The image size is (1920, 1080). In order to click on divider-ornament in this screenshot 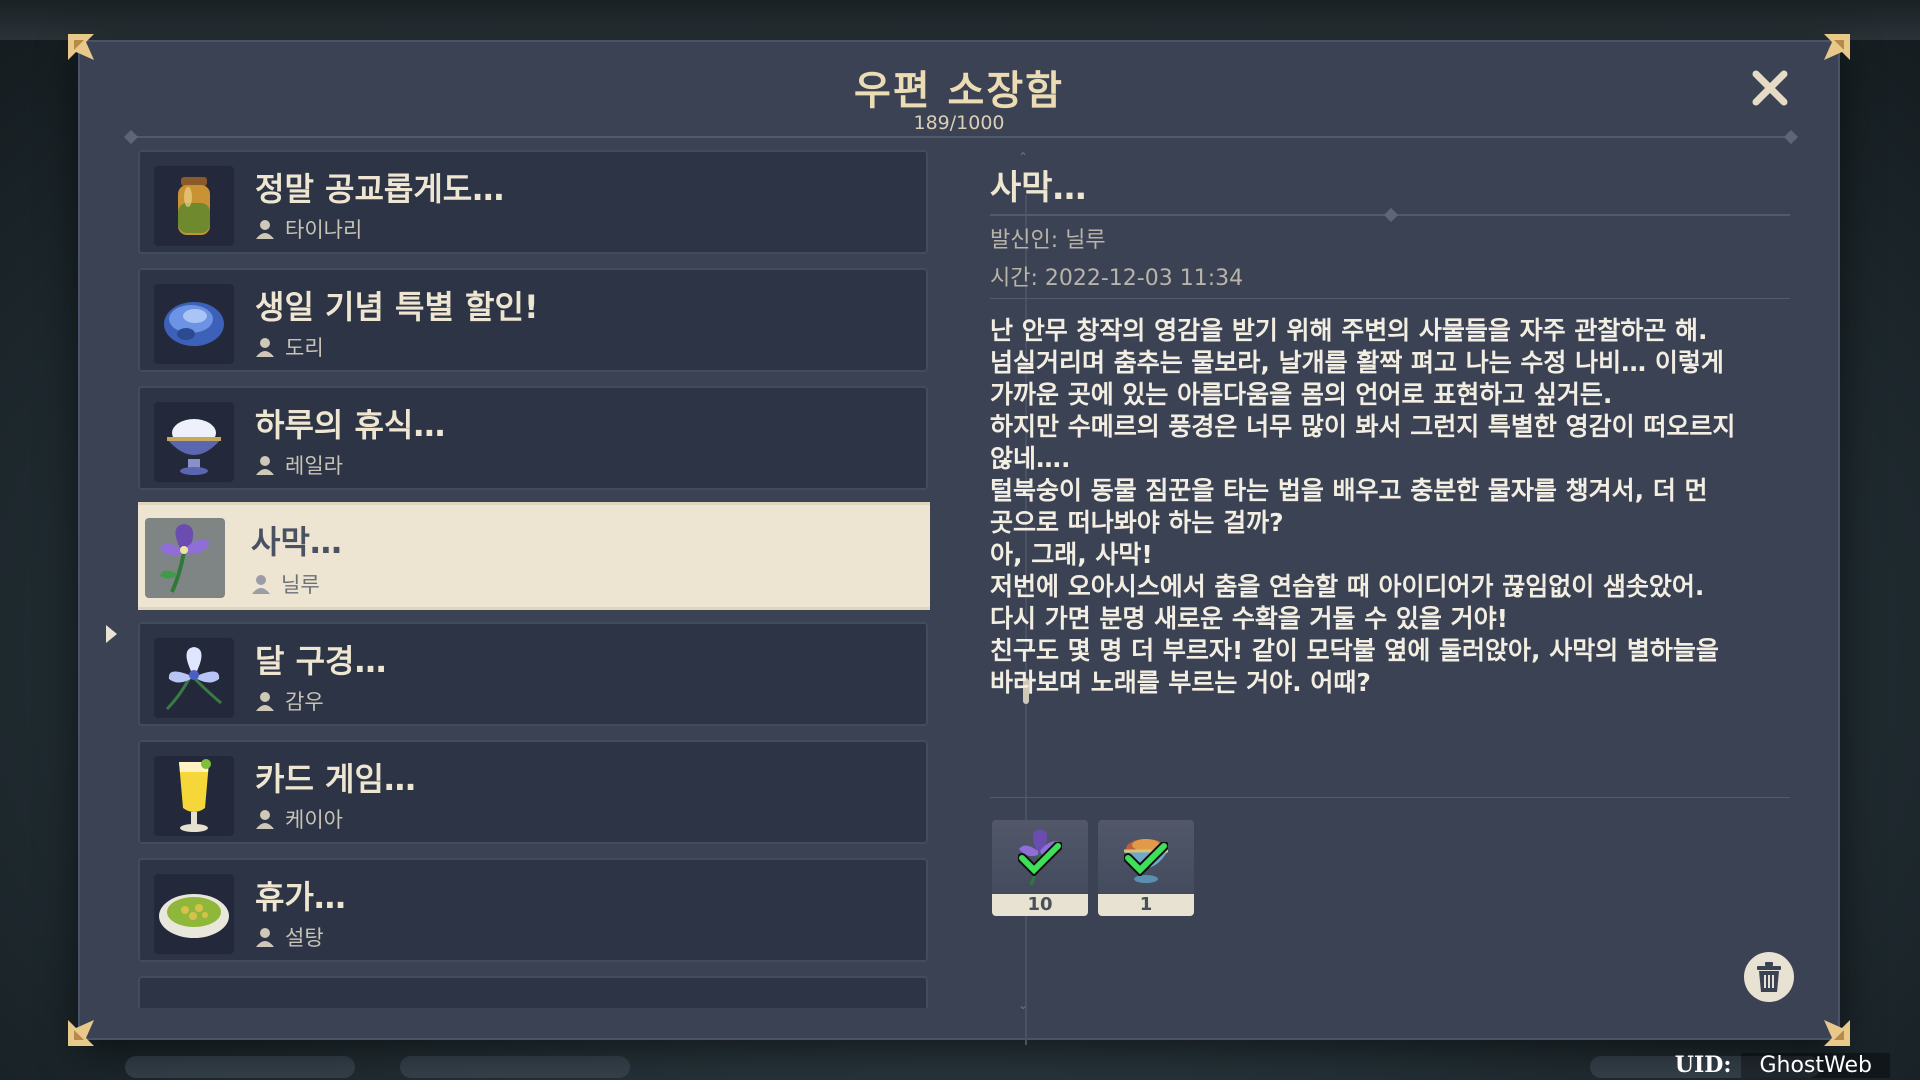, I will do `click(1391, 215)`.